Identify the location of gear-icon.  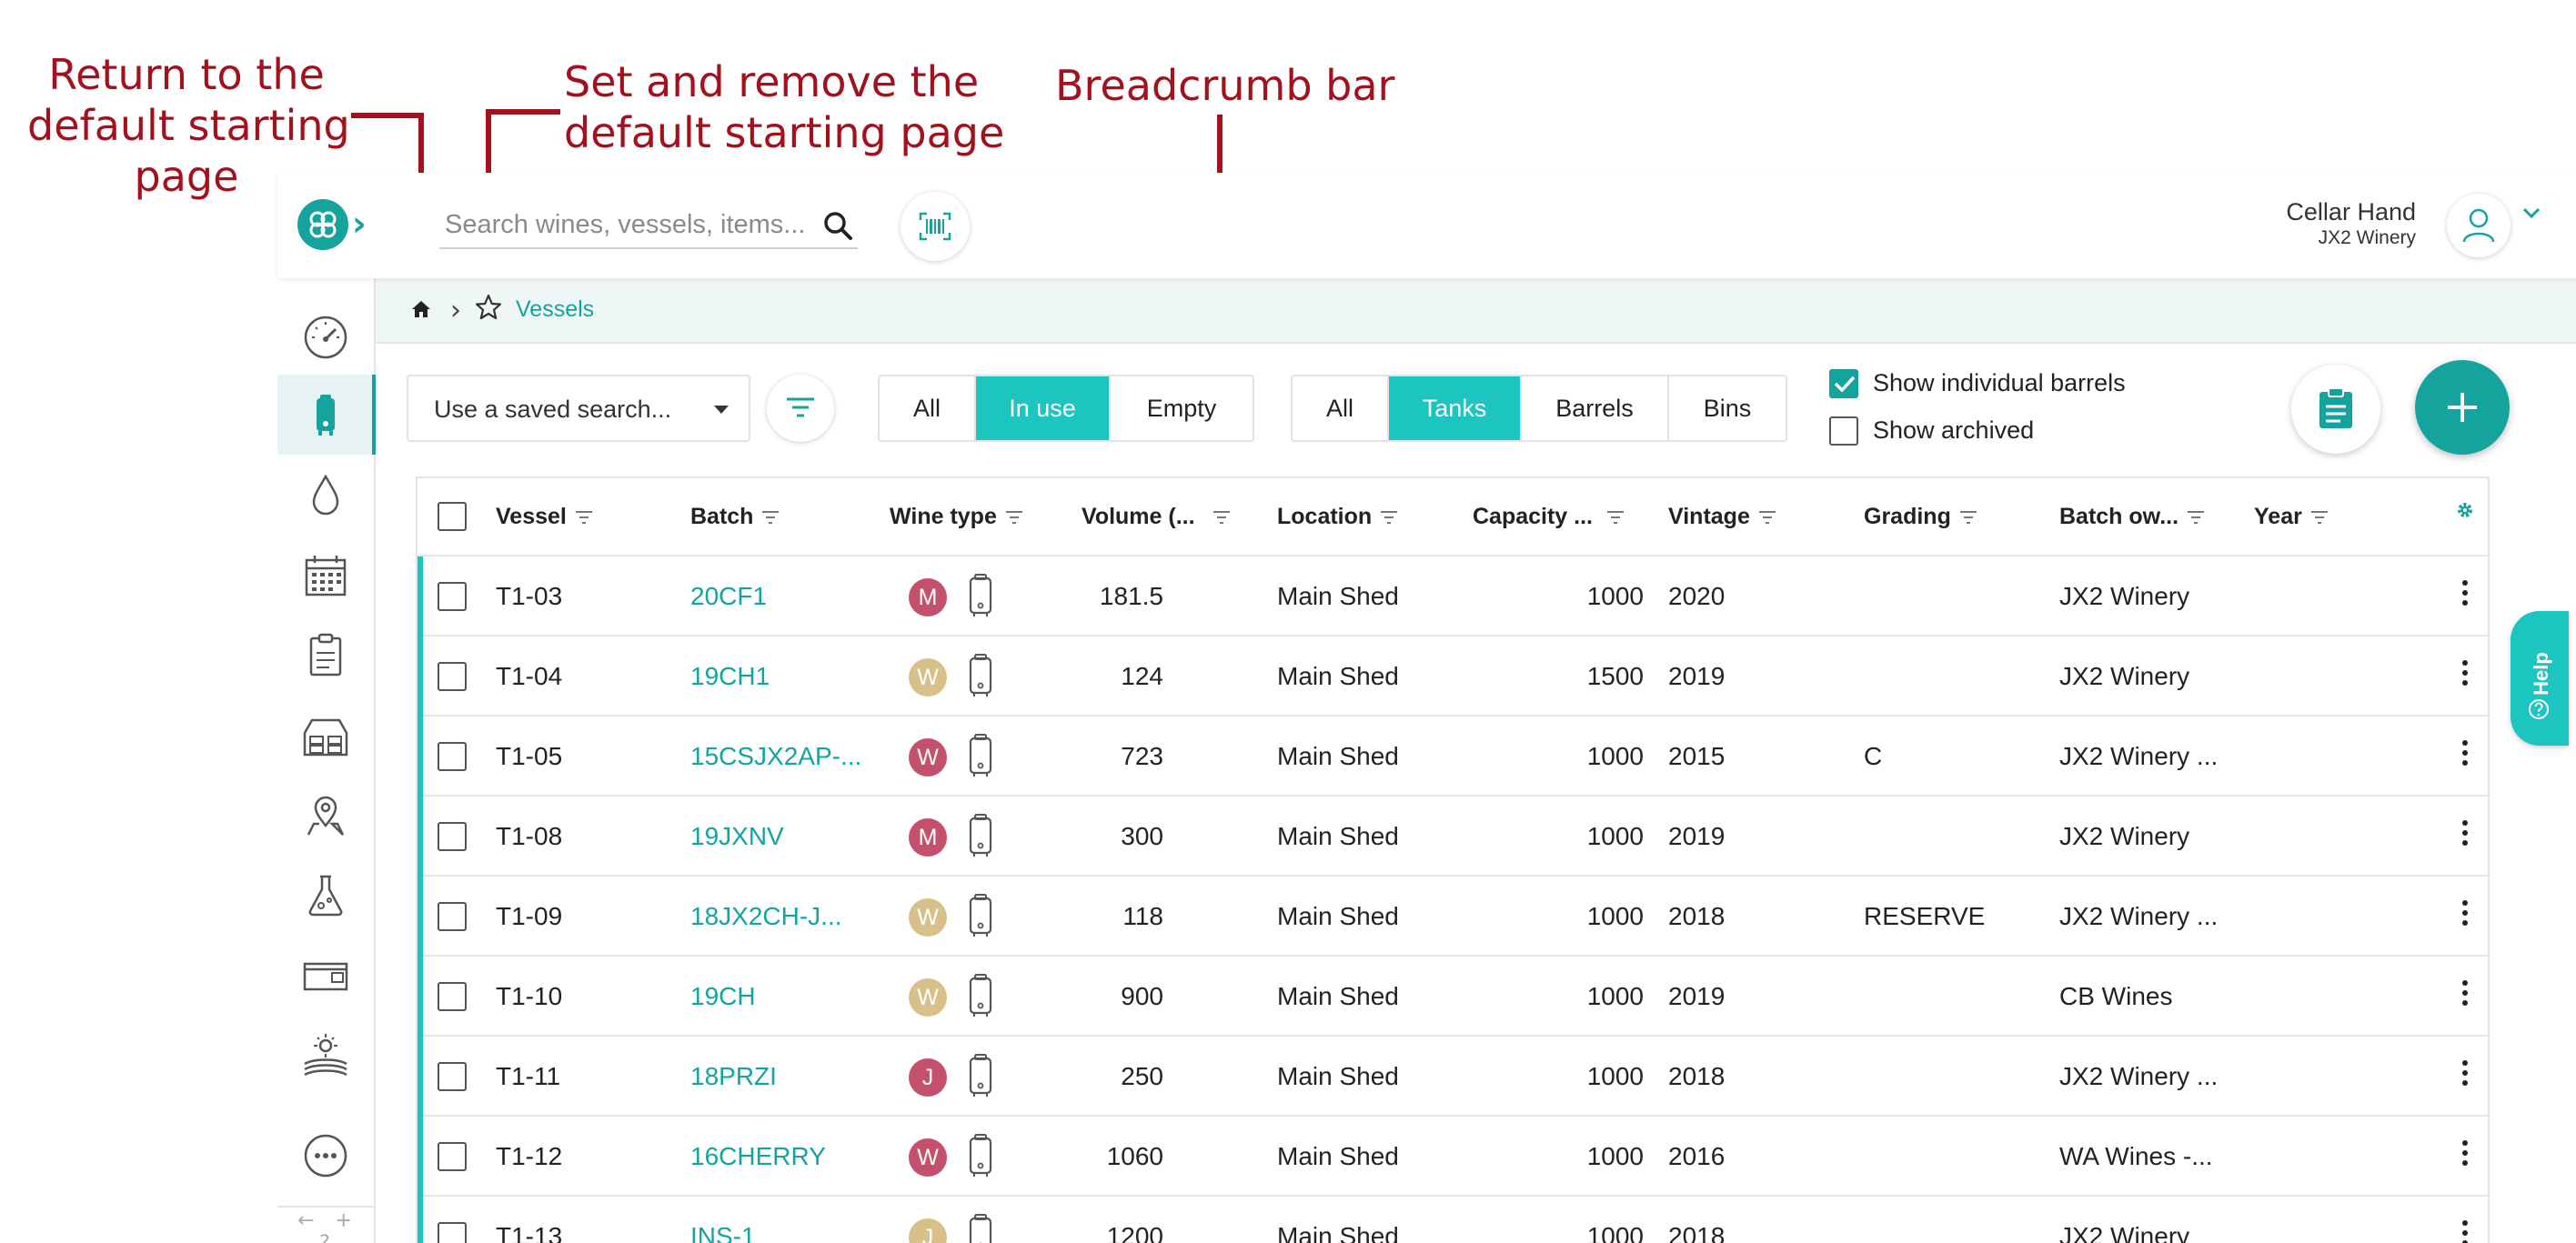
(2465, 510).